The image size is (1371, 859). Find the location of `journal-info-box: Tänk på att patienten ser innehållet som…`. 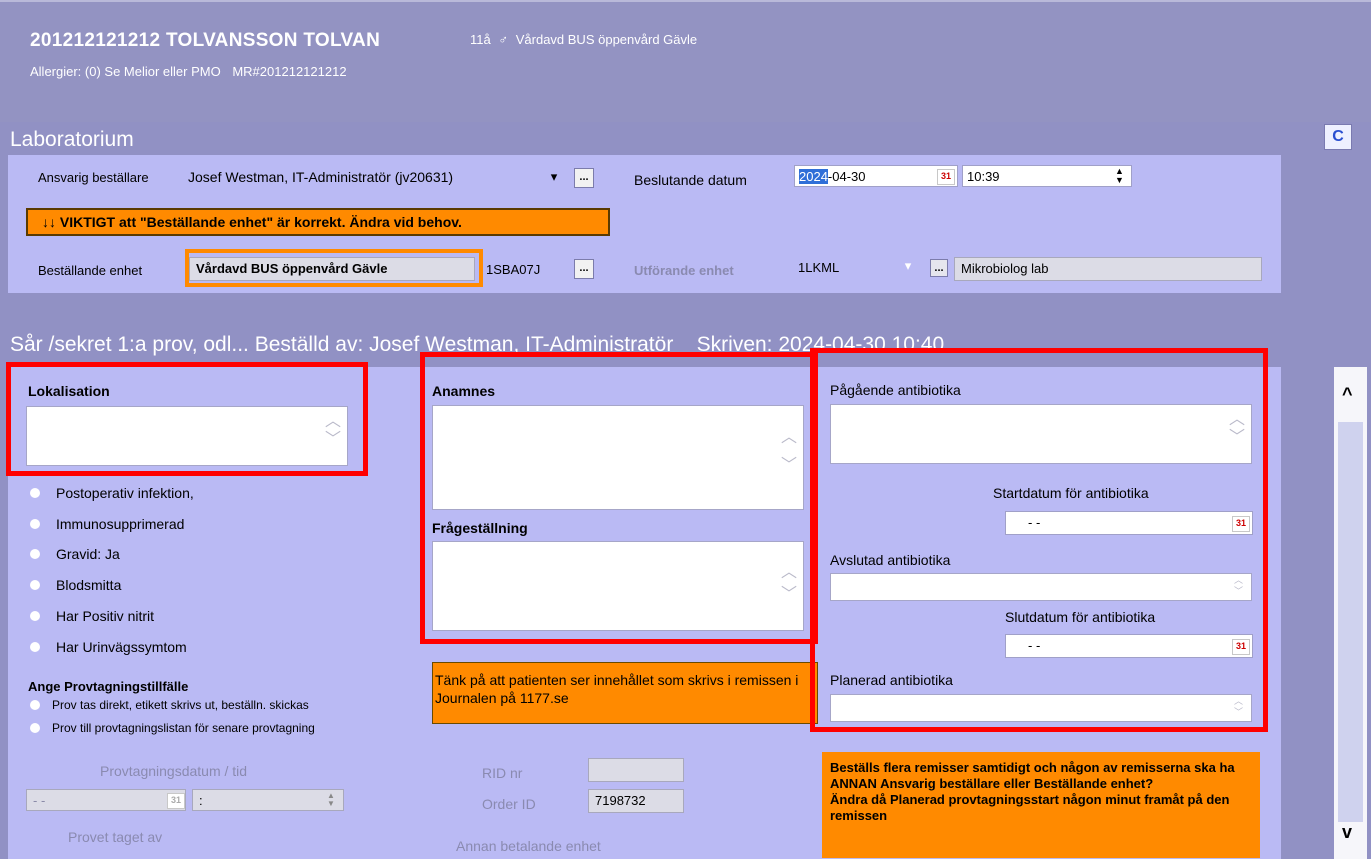

journal-info-box: Tänk på att patienten ser innehållet som… is located at coordinates (625, 693).